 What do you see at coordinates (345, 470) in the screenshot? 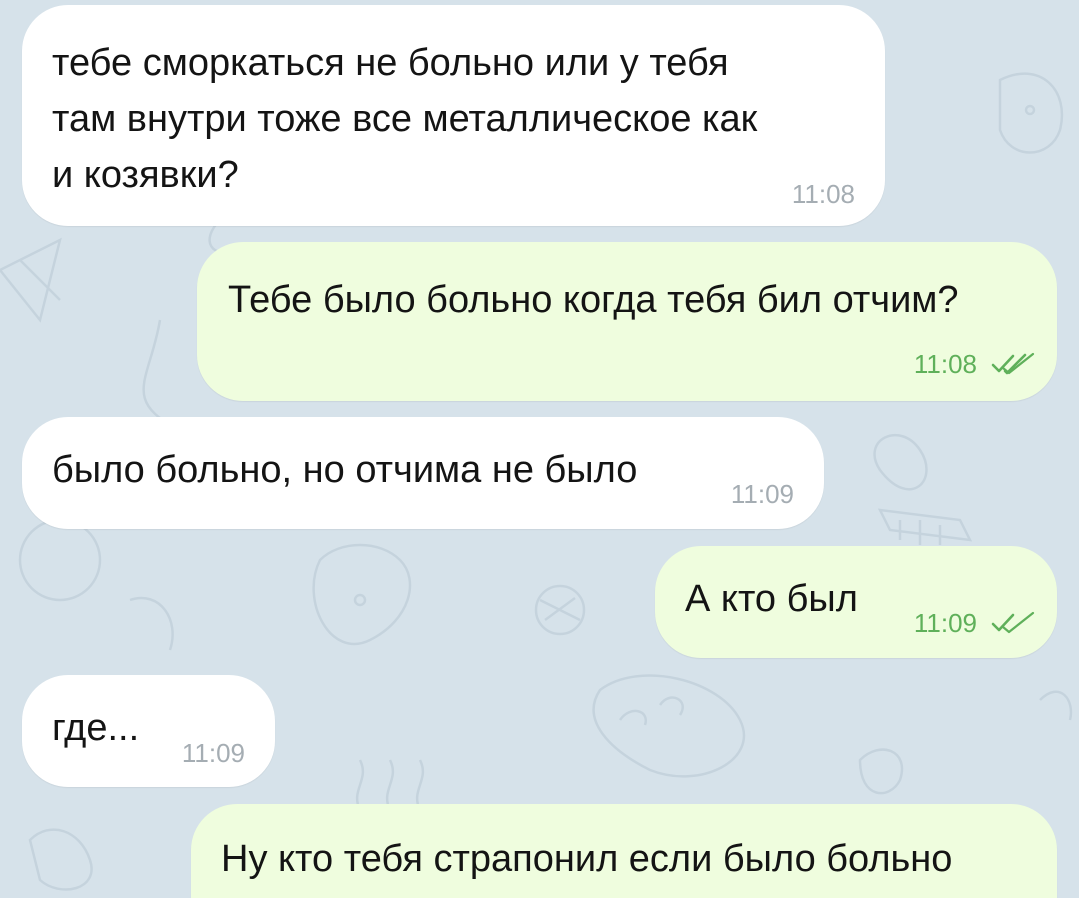
I see `message-text: было больно, но отчима не было` at bounding box center [345, 470].